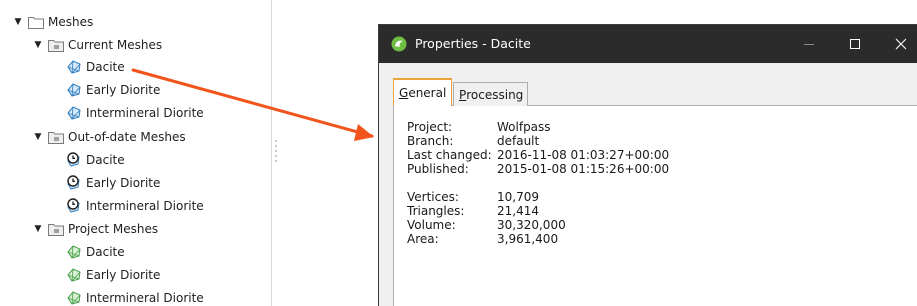 This screenshot has width=917, height=306. What do you see at coordinates (115, 45) in the screenshot?
I see `tree-node-label: Current Meshes` at bounding box center [115, 45].